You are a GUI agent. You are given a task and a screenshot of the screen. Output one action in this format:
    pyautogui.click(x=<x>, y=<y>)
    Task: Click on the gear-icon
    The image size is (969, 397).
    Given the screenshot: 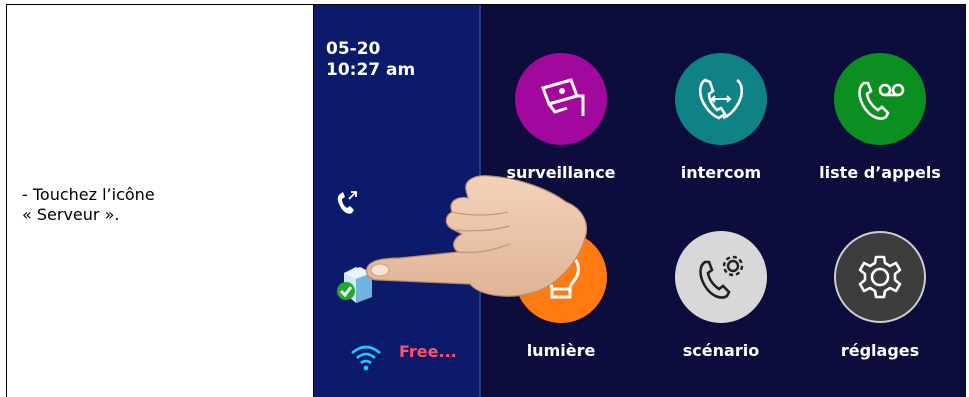 What is the action you would take?
    pyautogui.click(x=880, y=277)
    